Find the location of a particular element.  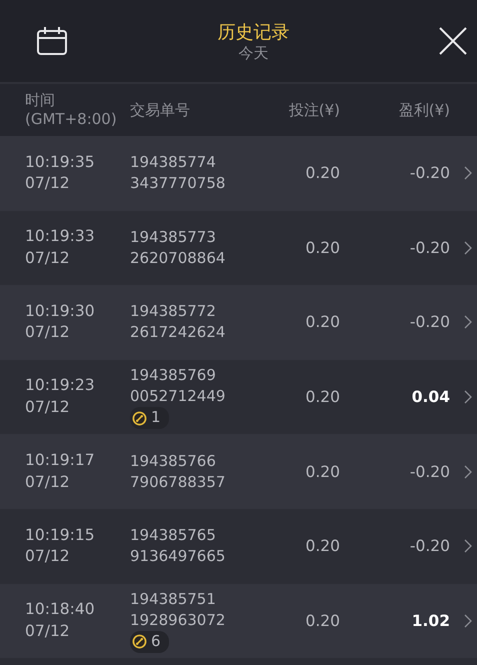

spin-count: 6 is located at coordinates (156, 642).